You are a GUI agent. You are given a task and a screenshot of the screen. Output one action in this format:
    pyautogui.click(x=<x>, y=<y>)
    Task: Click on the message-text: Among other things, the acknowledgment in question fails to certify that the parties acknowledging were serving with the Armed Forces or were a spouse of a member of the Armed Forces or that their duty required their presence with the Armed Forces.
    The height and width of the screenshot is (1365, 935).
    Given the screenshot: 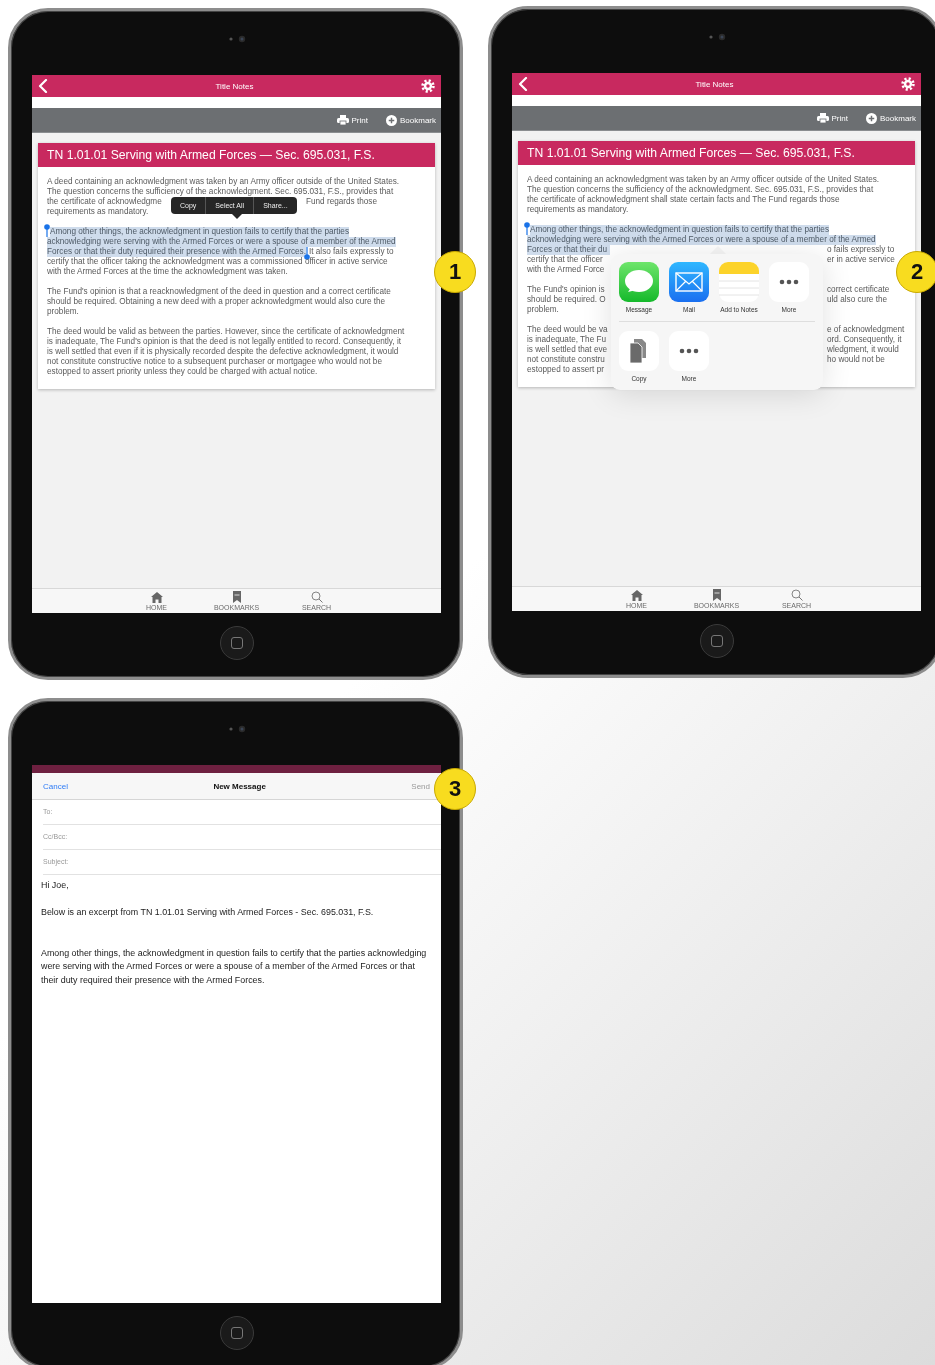 What is the action you would take?
    pyautogui.click(x=234, y=966)
    